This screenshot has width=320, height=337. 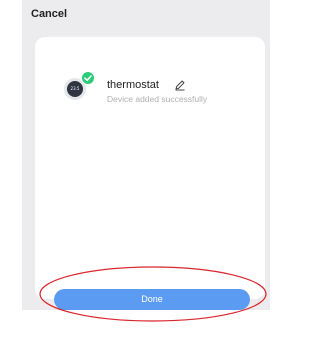 What do you see at coordinates (152, 299) in the screenshot?
I see `done-button: Done` at bounding box center [152, 299].